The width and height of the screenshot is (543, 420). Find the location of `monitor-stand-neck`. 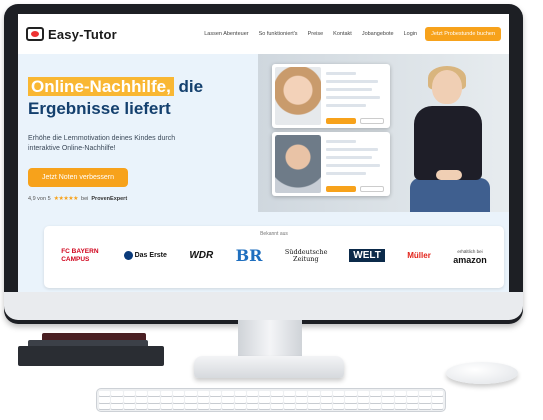

monitor-stand-neck is located at coordinates (270, 340).